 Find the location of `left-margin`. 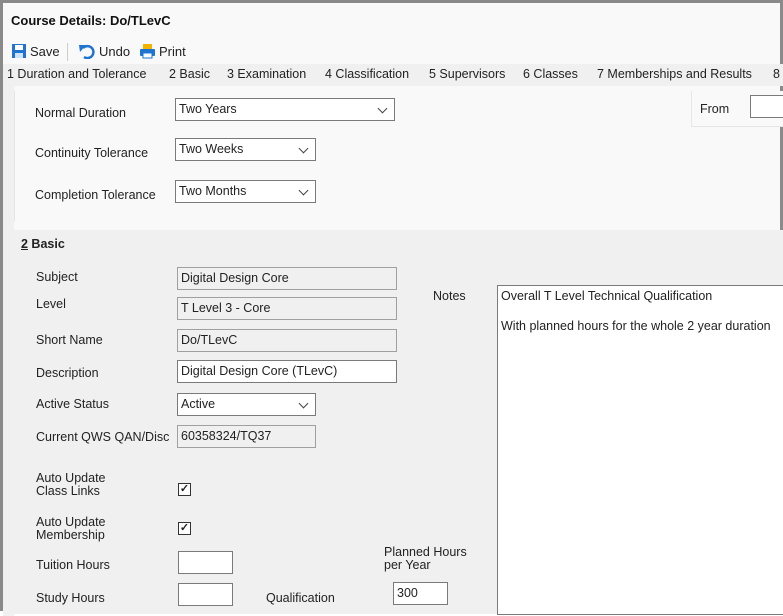

left-margin is located at coordinates (8, 351).